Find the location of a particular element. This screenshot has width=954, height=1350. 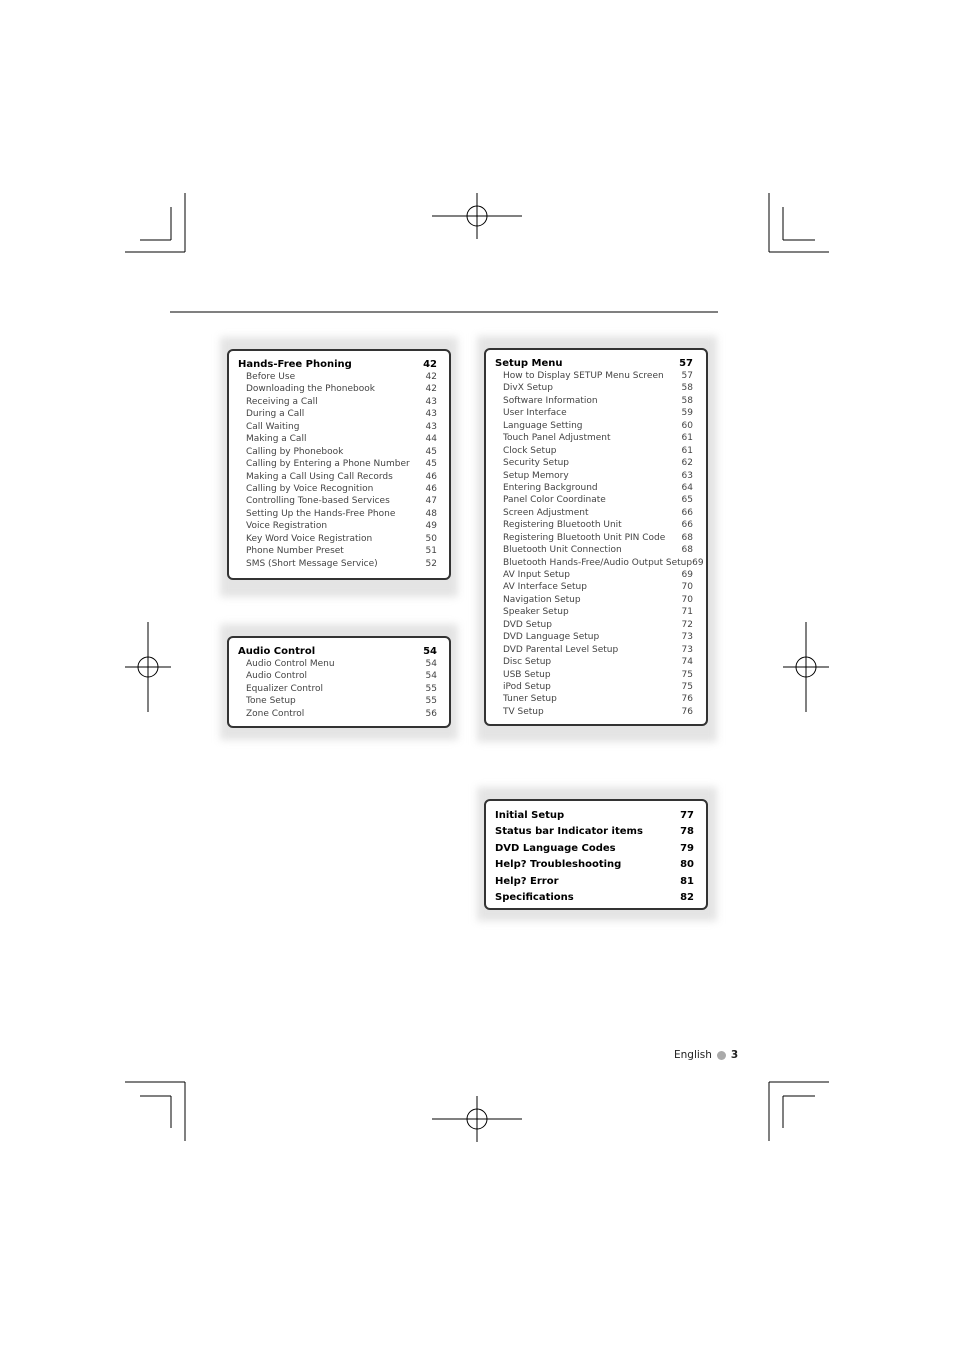

toc-heading-page: 80 is located at coordinates (687, 865).